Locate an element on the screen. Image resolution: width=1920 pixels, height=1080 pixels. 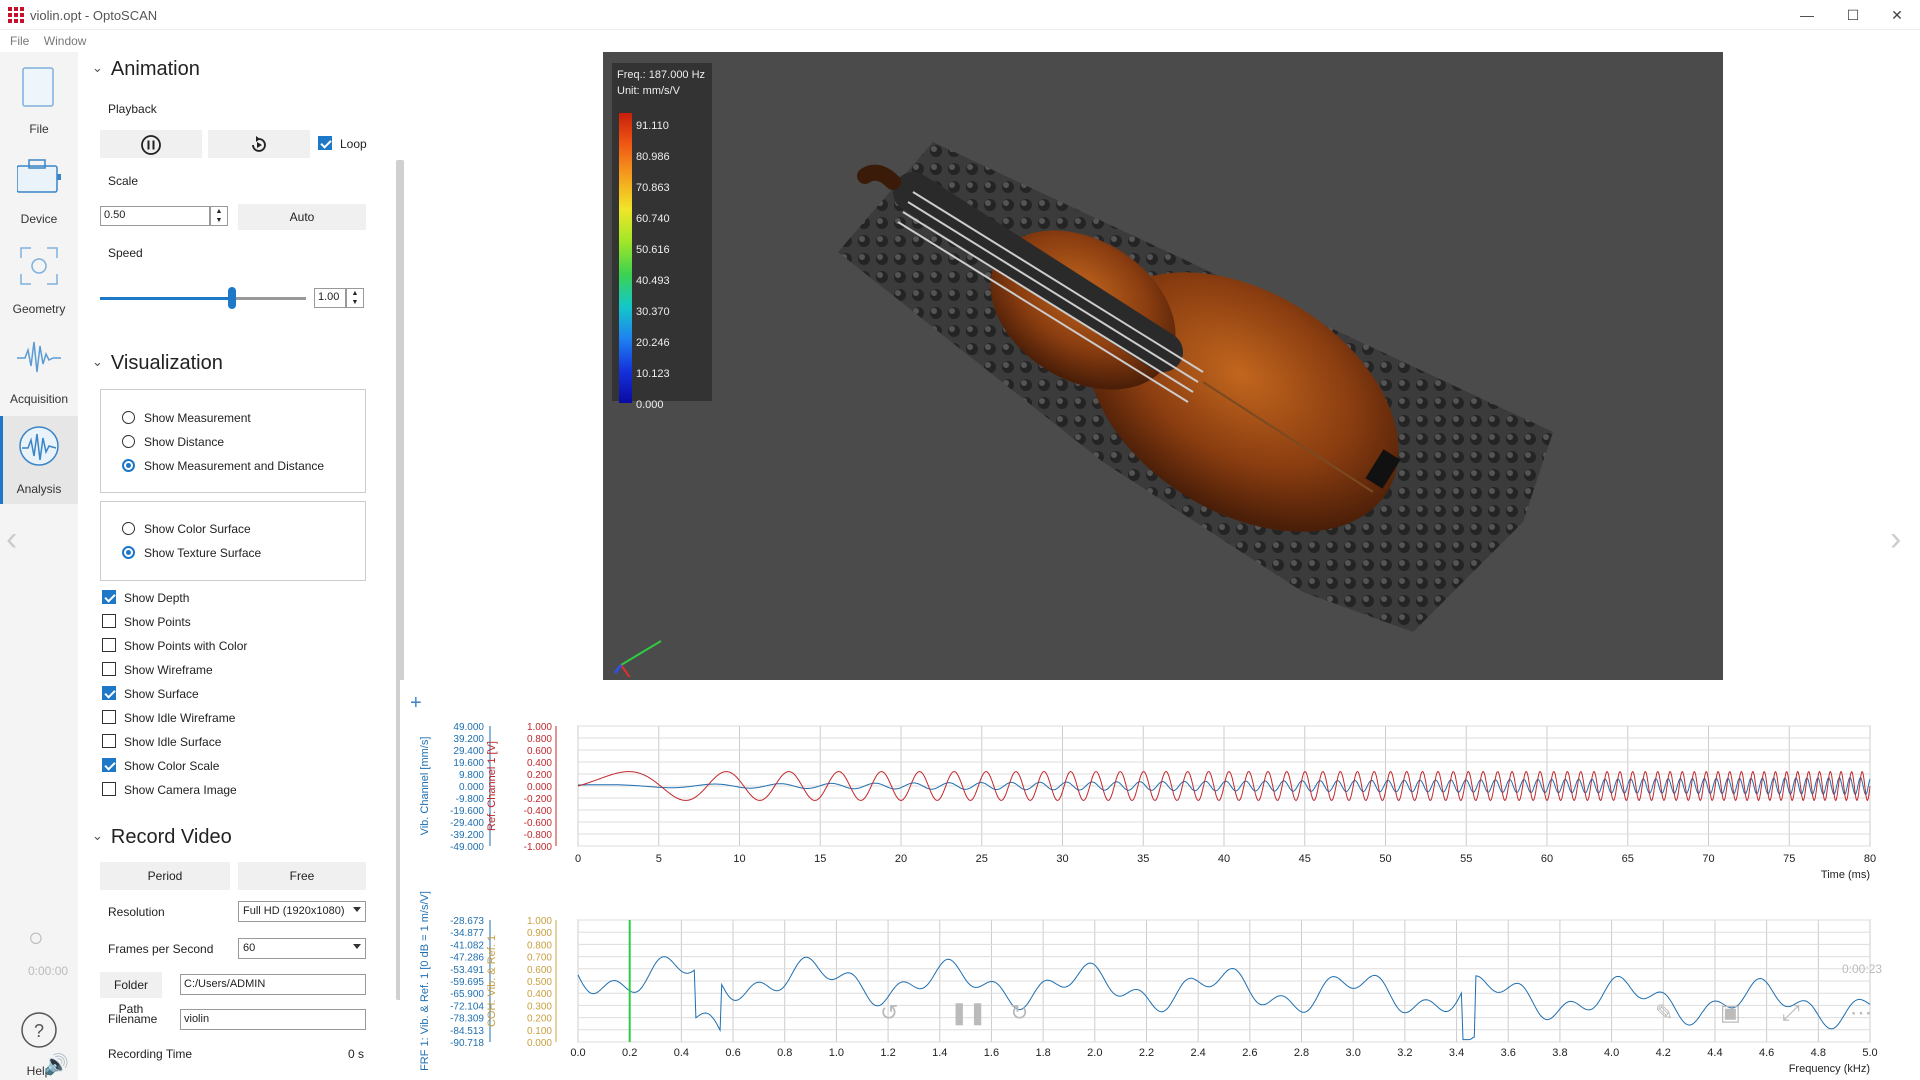
x-tick-label: 3.4 is located at coordinates (1456, 1053).